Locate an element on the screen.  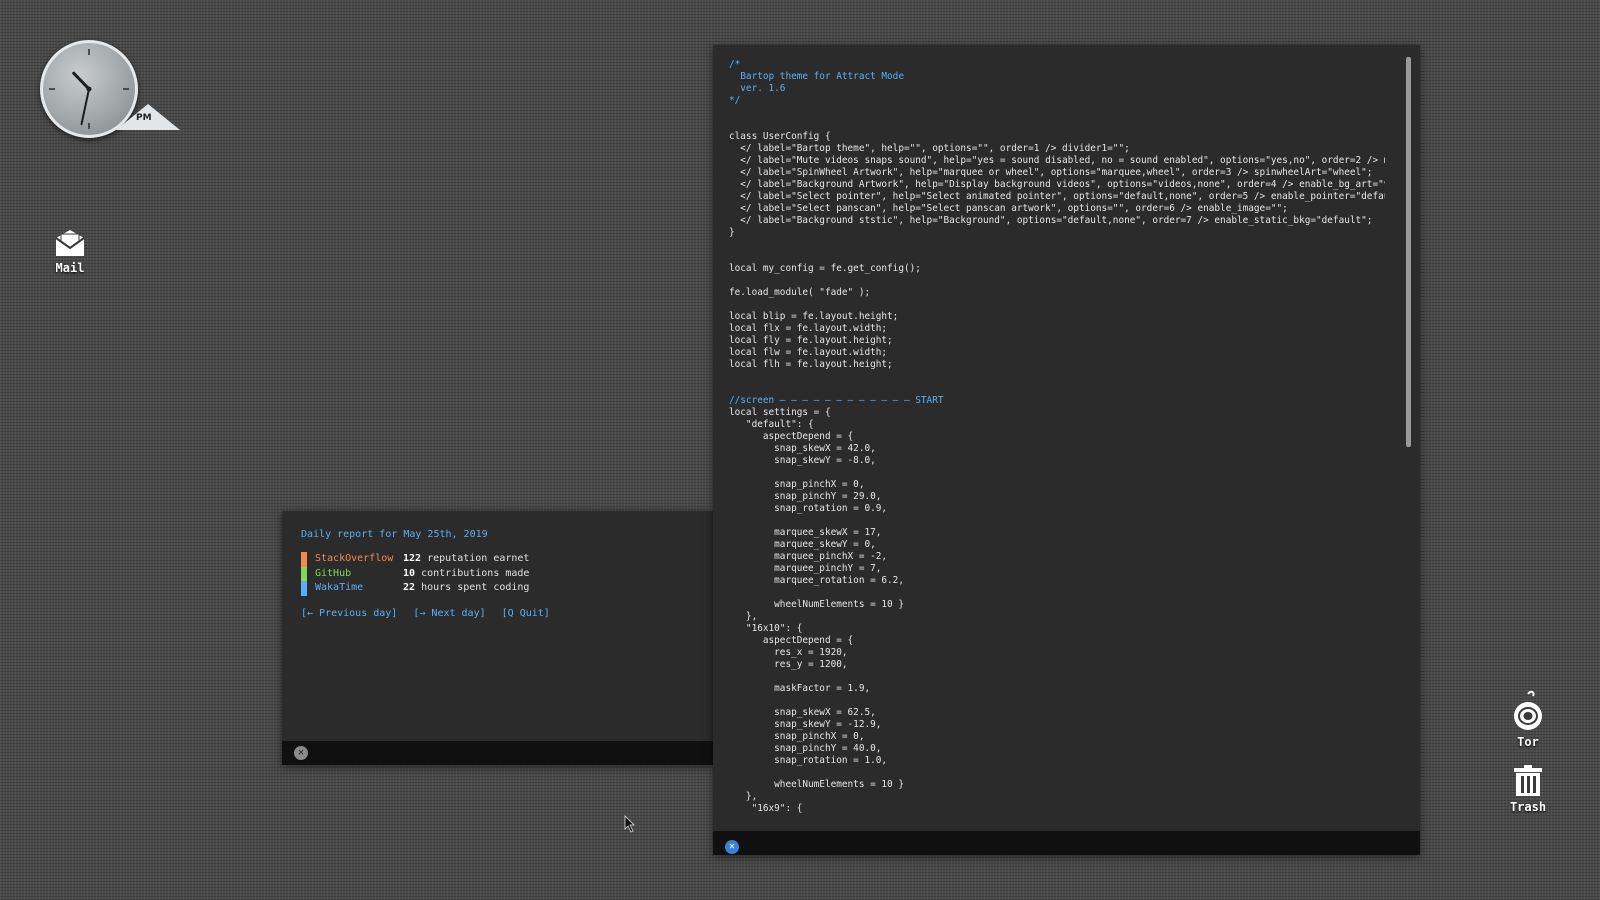
code-line: marquee_pinchY = 7, is located at coordinates (805, 568).